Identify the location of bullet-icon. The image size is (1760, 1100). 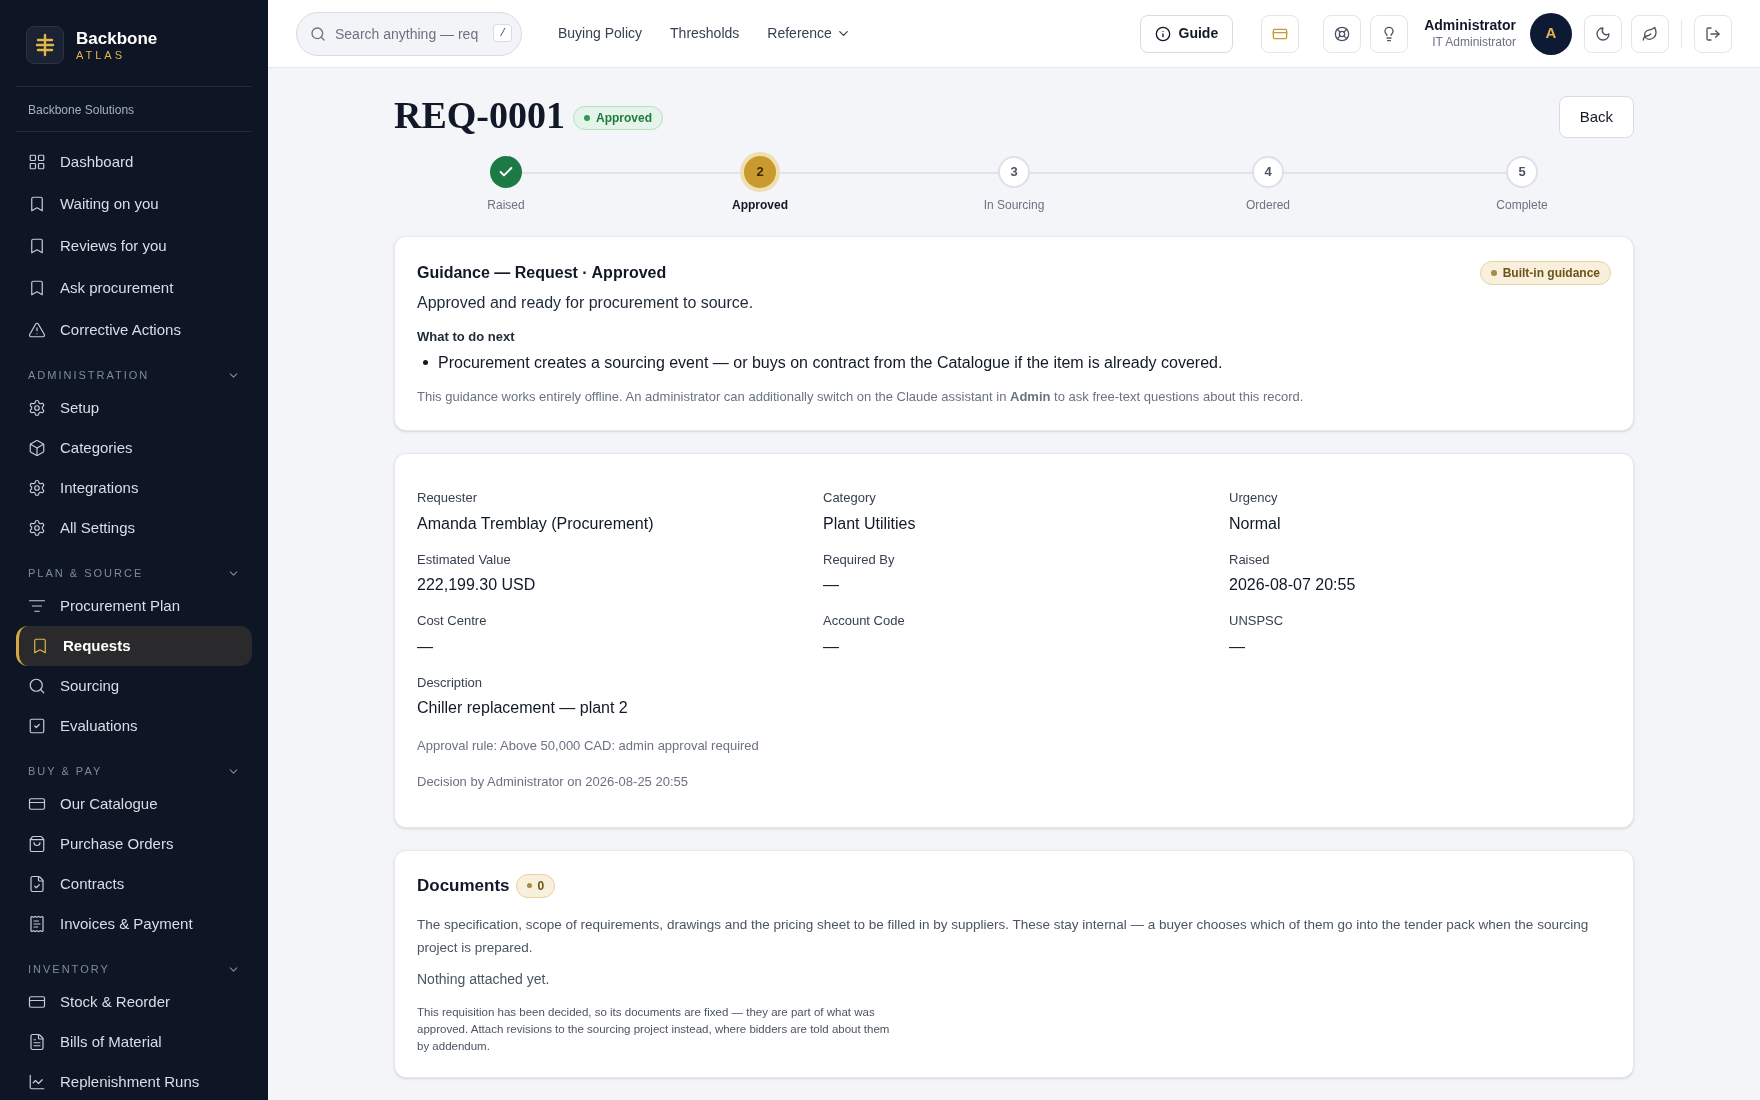
(425, 362).